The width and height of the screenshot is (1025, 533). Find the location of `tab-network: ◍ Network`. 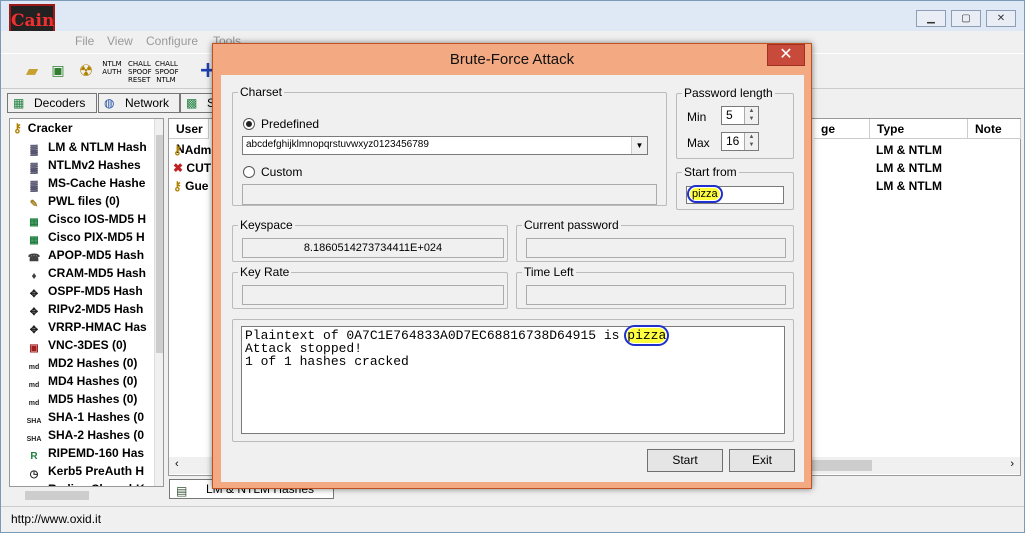

tab-network: ◍ Network is located at coordinates (139, 103).